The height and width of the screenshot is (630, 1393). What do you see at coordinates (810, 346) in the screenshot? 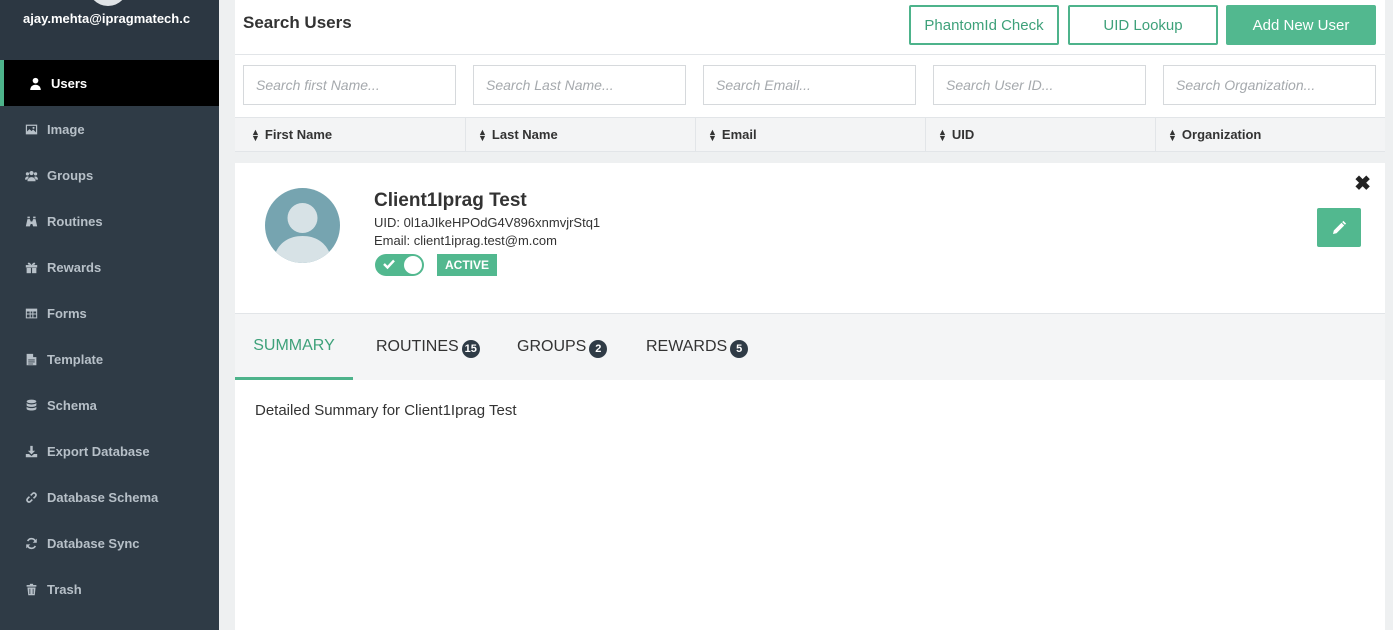
I see `user-tabs: SUMMARY ROUTINES 15 GROUPS 2 REWARDS 5` at bounding box center [810, 346].